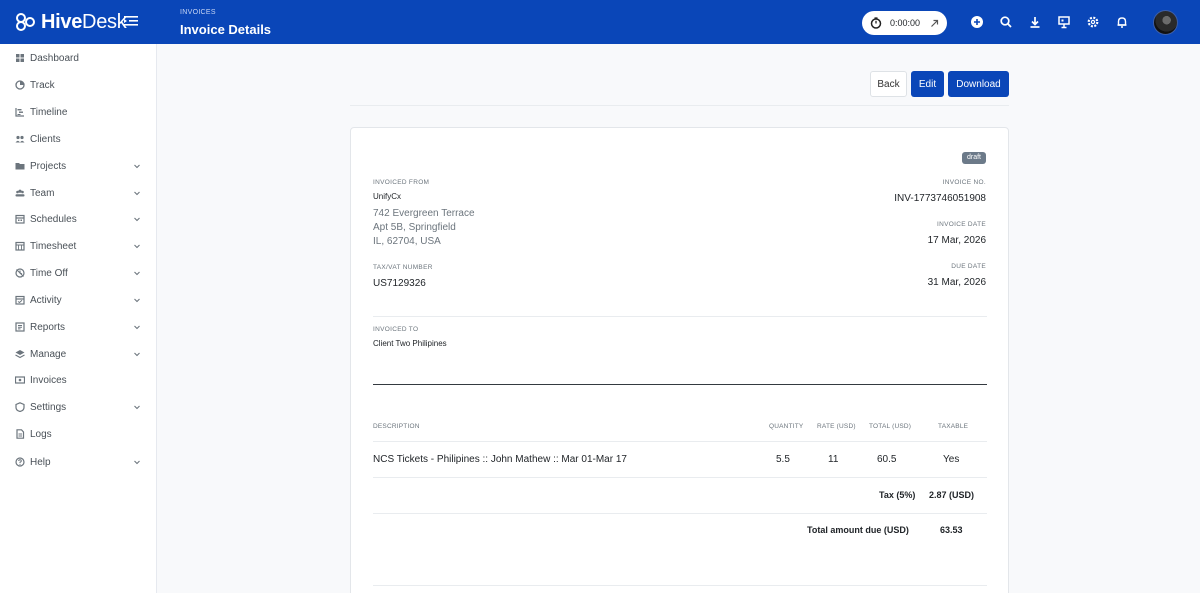 This screenshot has width=1200, height=593. I want to click on invoice-date: 17 Mar, 2026, so click(957, 240).